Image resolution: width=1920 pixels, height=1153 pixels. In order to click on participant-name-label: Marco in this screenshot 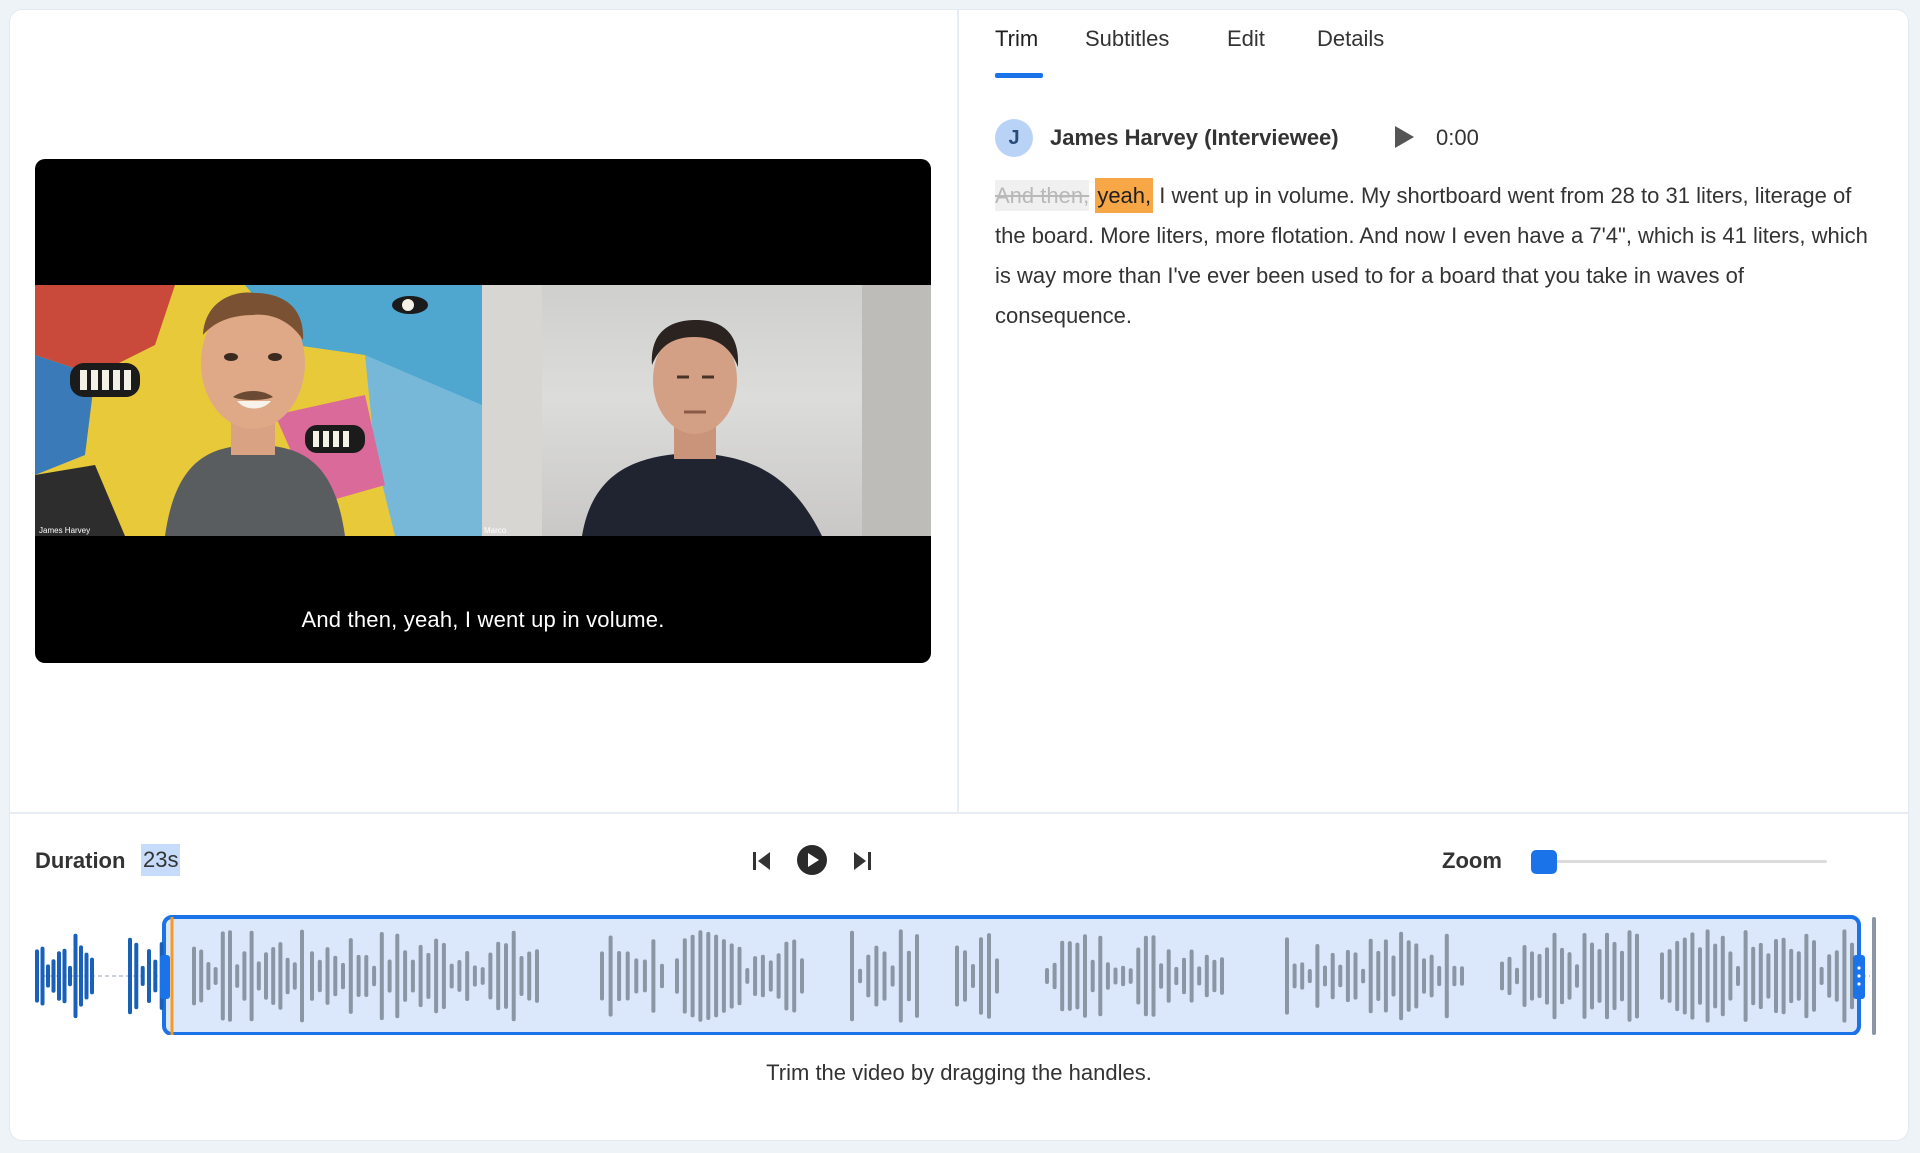, I will do `click(495, 530)`.